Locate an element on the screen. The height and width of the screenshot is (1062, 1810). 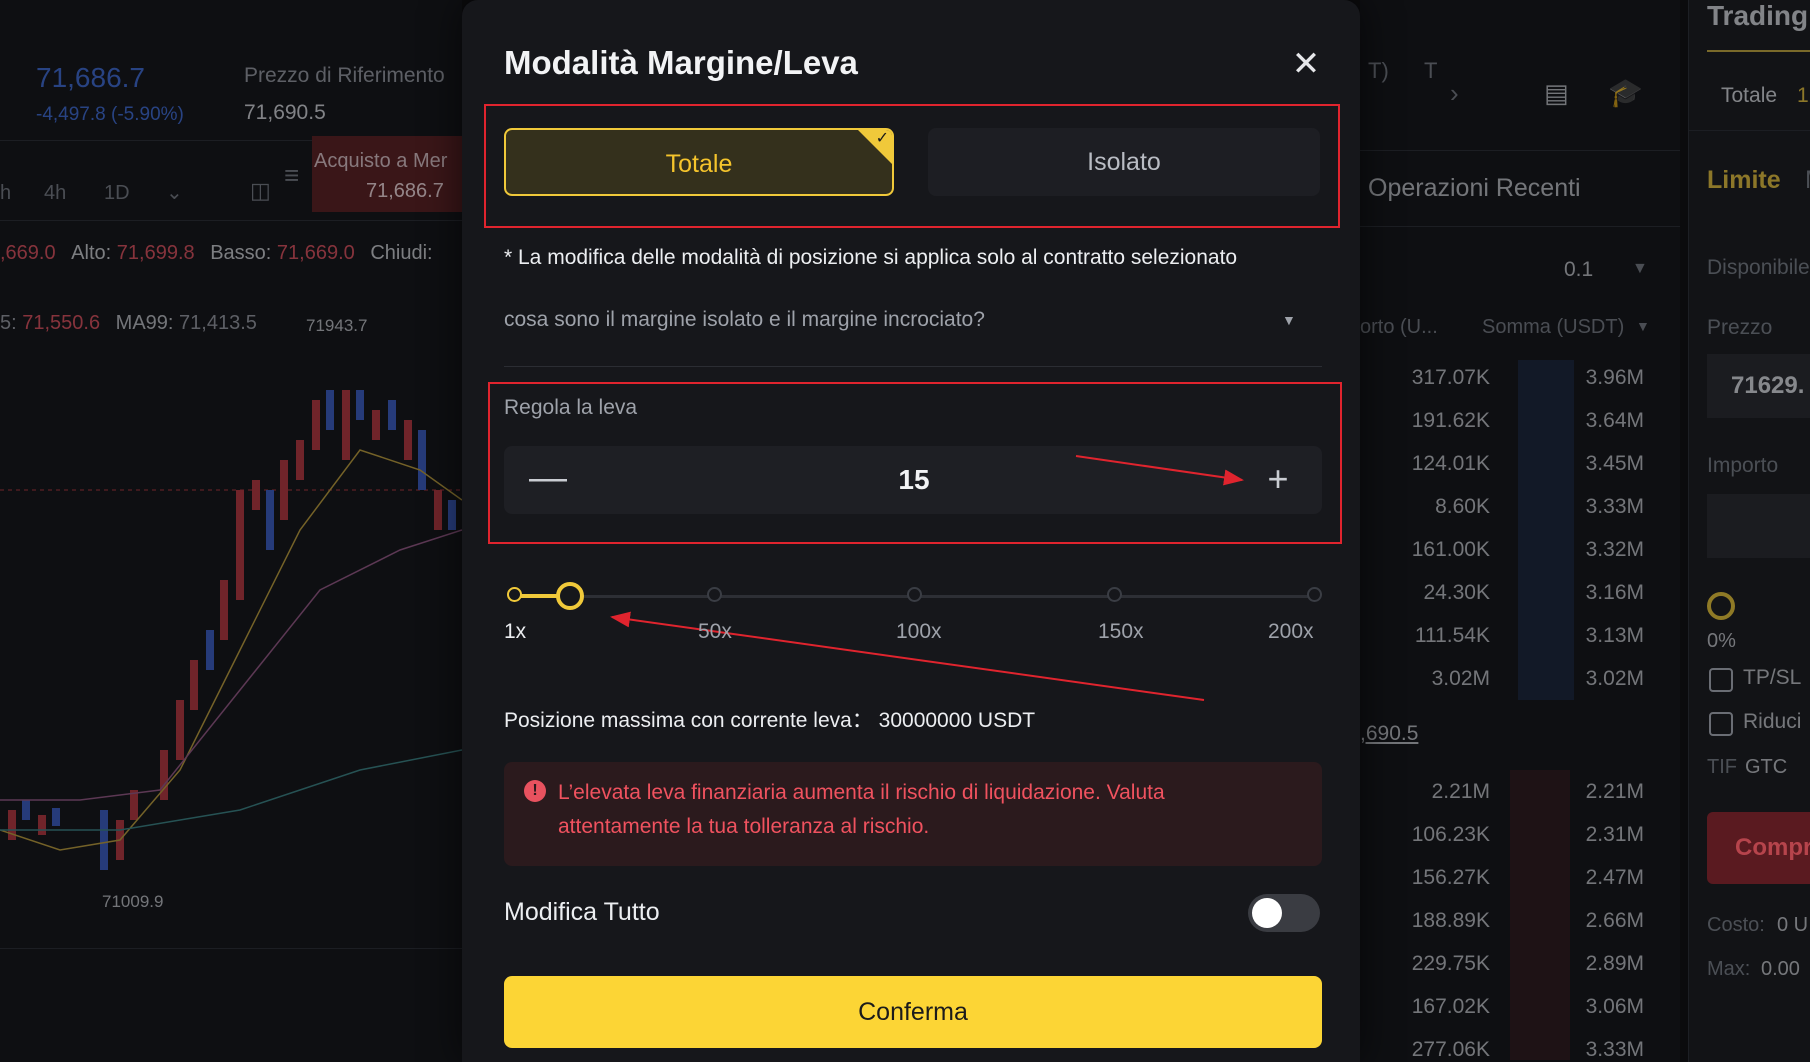
orderbook-amount: 106.23K is located at coordinates (1450, 834).